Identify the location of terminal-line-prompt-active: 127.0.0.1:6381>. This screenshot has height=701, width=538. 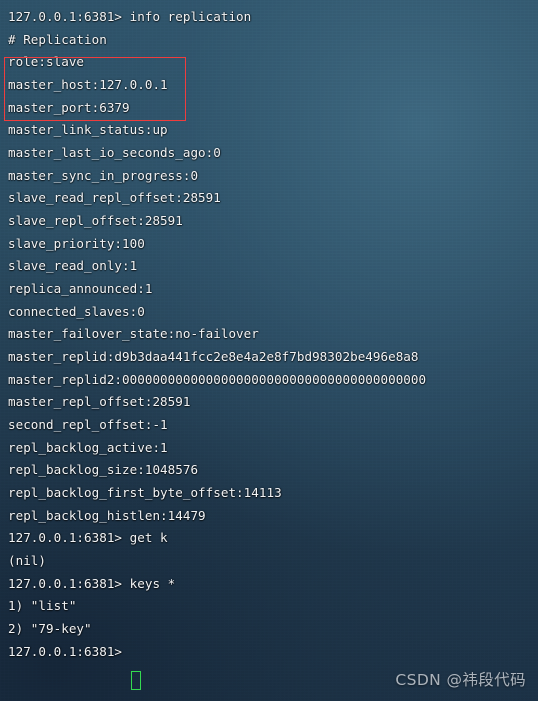
(69, 651).